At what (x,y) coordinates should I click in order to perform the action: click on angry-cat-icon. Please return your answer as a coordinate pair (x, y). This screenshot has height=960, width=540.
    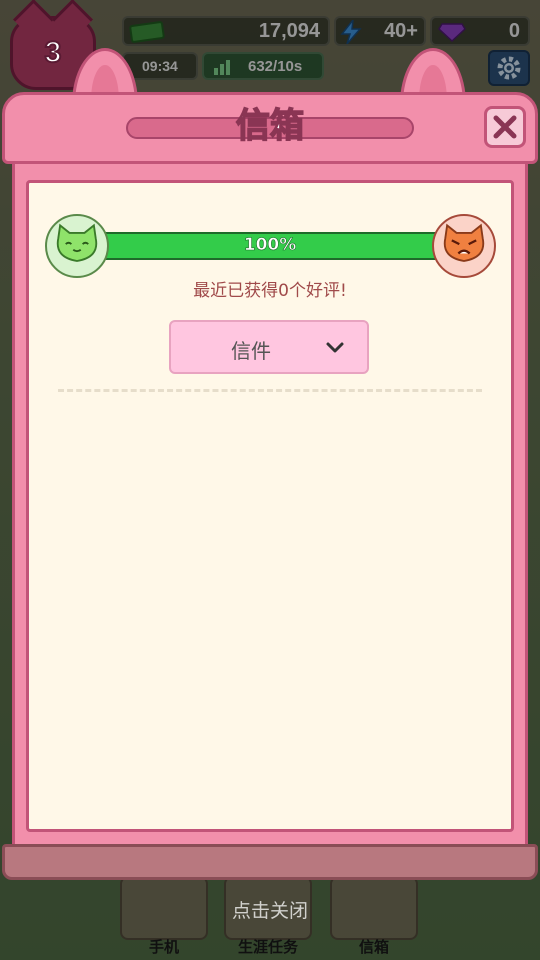
    Looking at the image, I should click on (464, 246).